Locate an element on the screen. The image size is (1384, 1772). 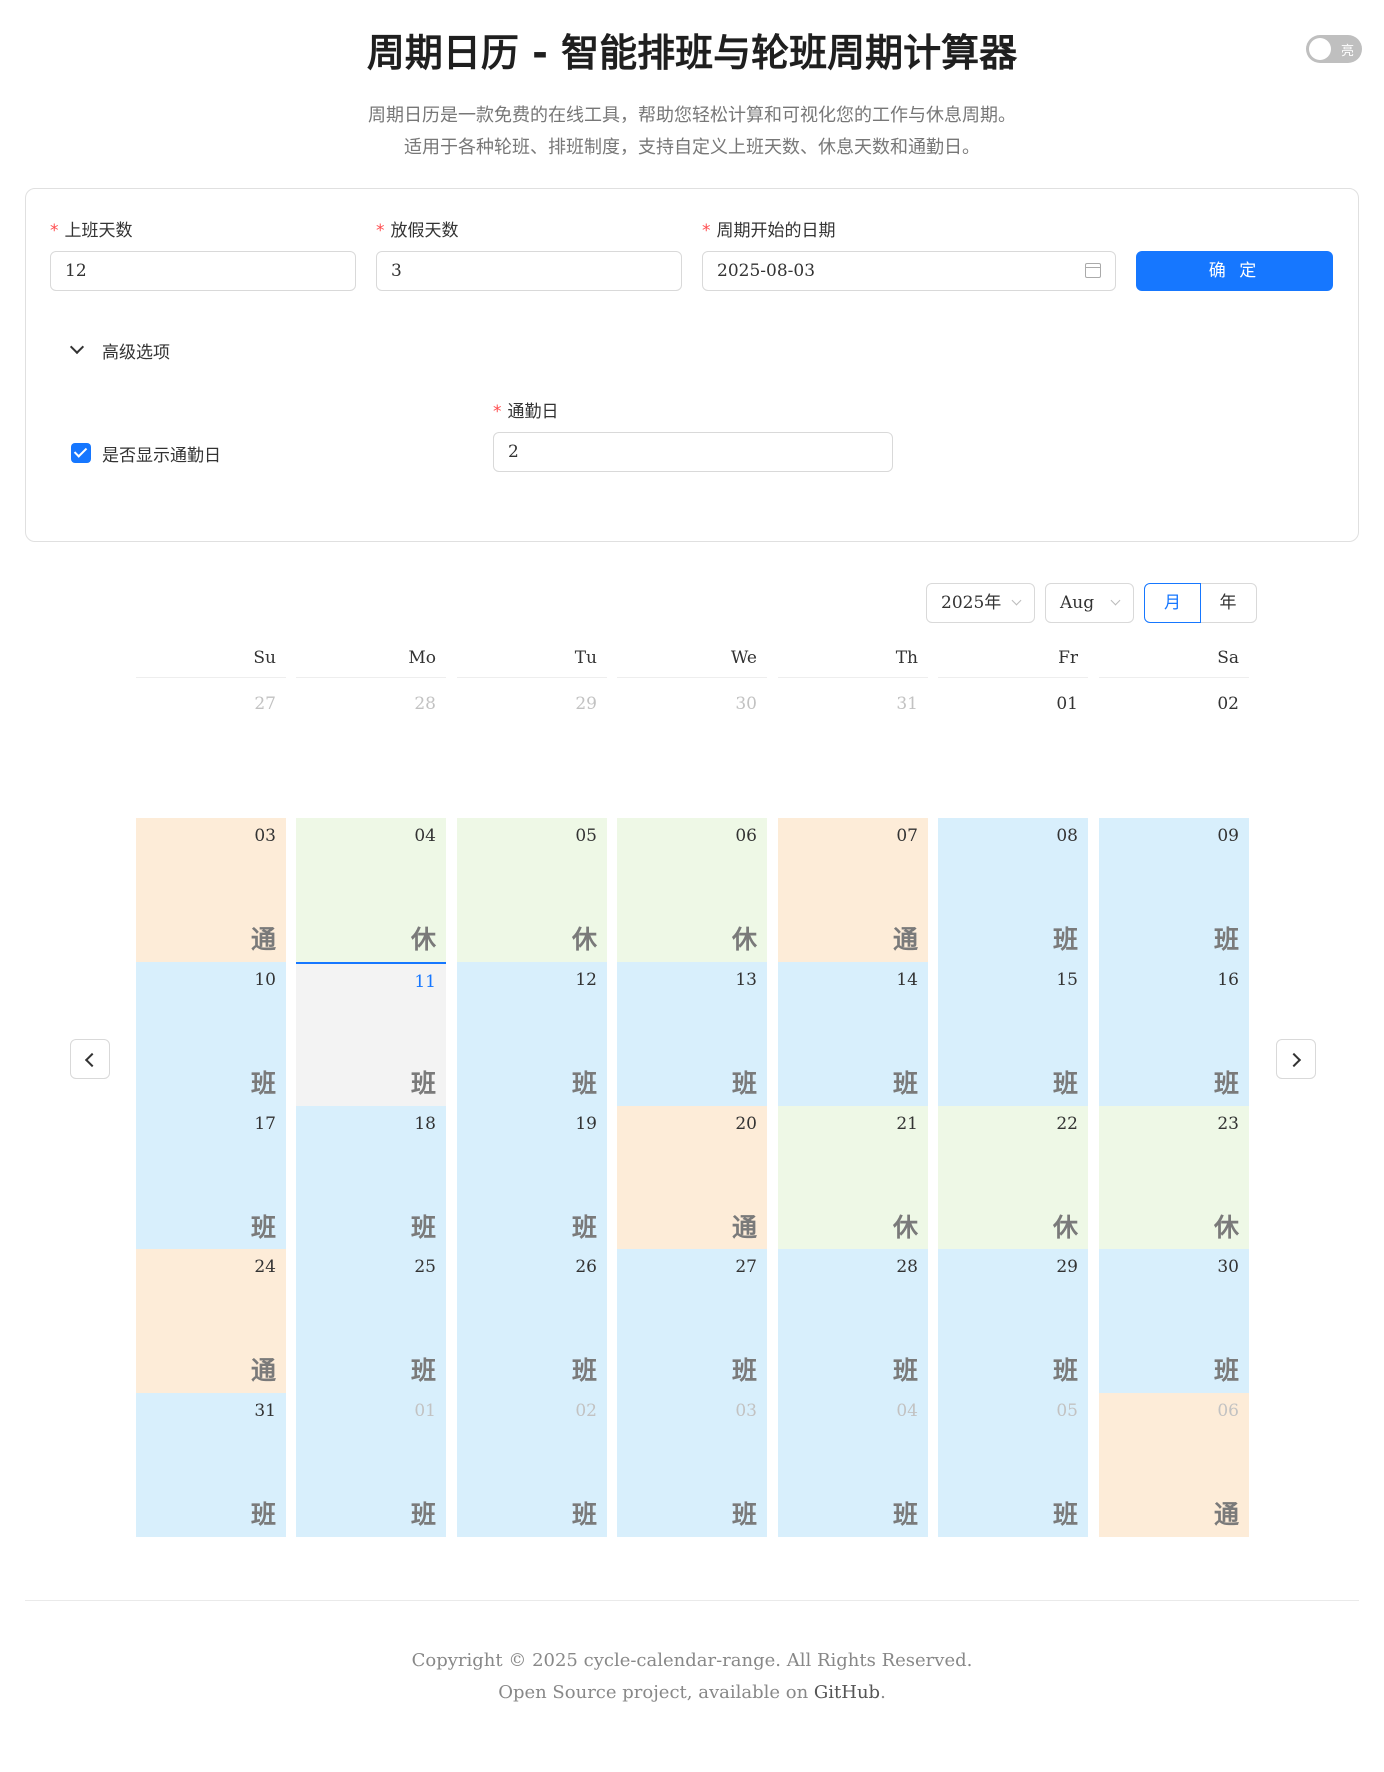
confirm-button: 确 定 is located at coordinates (1234, 271).